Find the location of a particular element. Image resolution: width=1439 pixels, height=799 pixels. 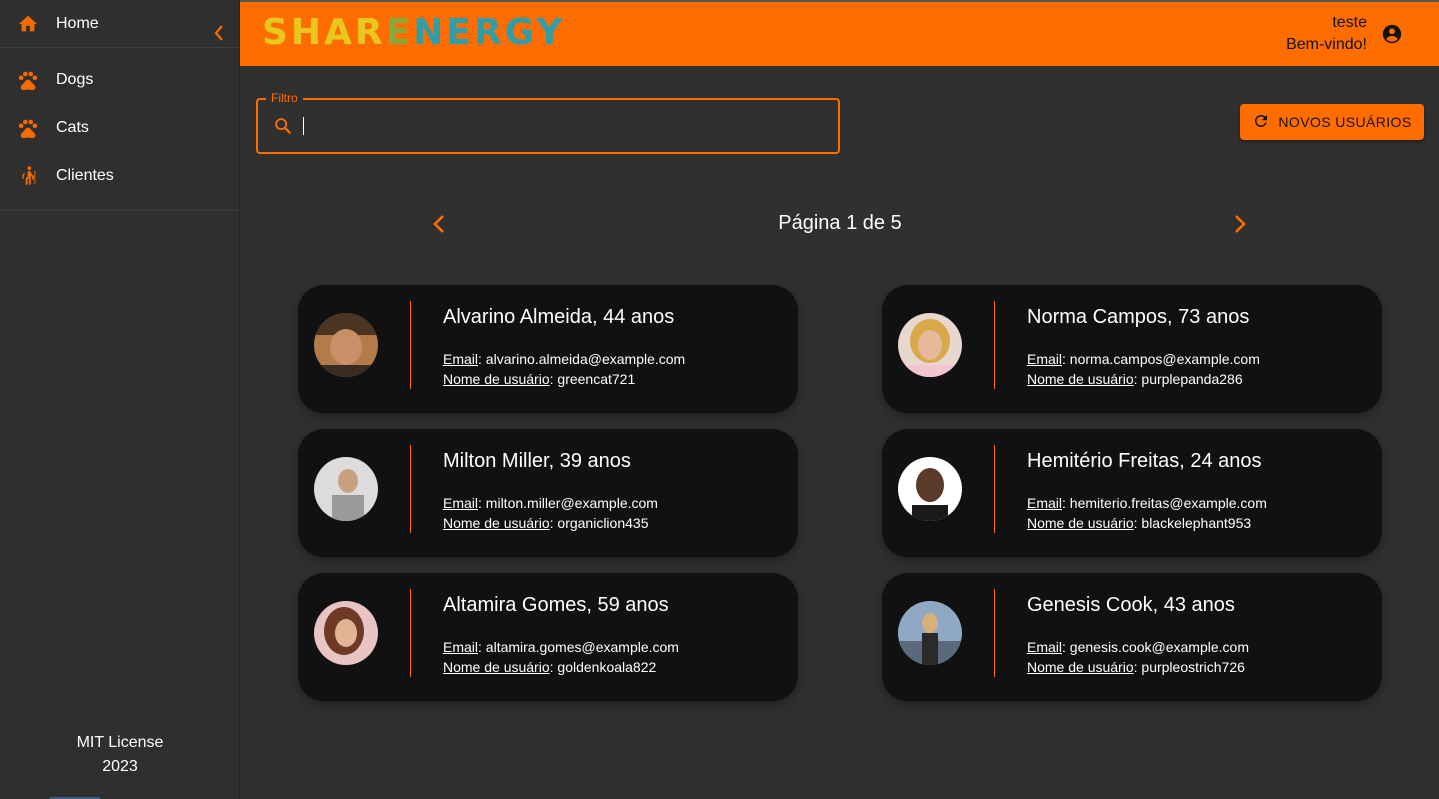

user-email: Email: genesis.cook@example.com is located at coordinates (1138, 647).